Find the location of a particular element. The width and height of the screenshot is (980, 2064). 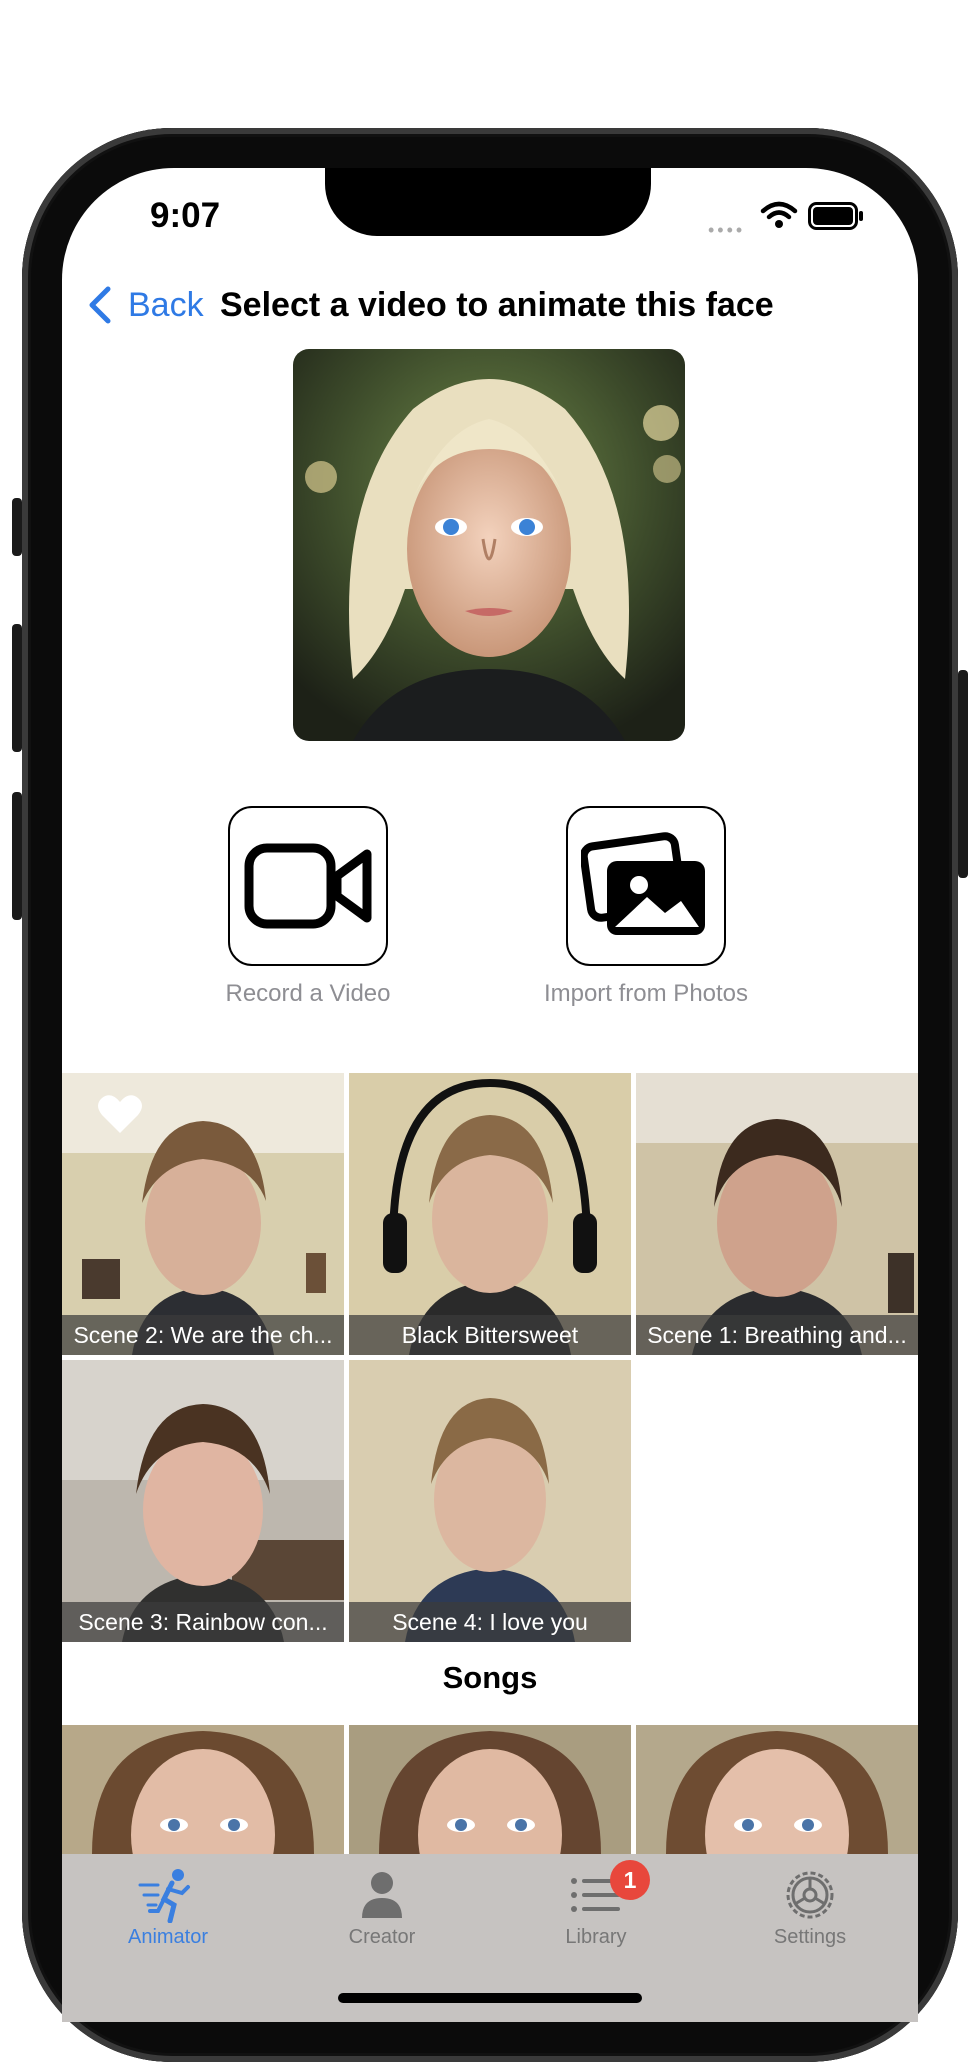

tab-creator: Creator is located at coordinates (382, 1906).